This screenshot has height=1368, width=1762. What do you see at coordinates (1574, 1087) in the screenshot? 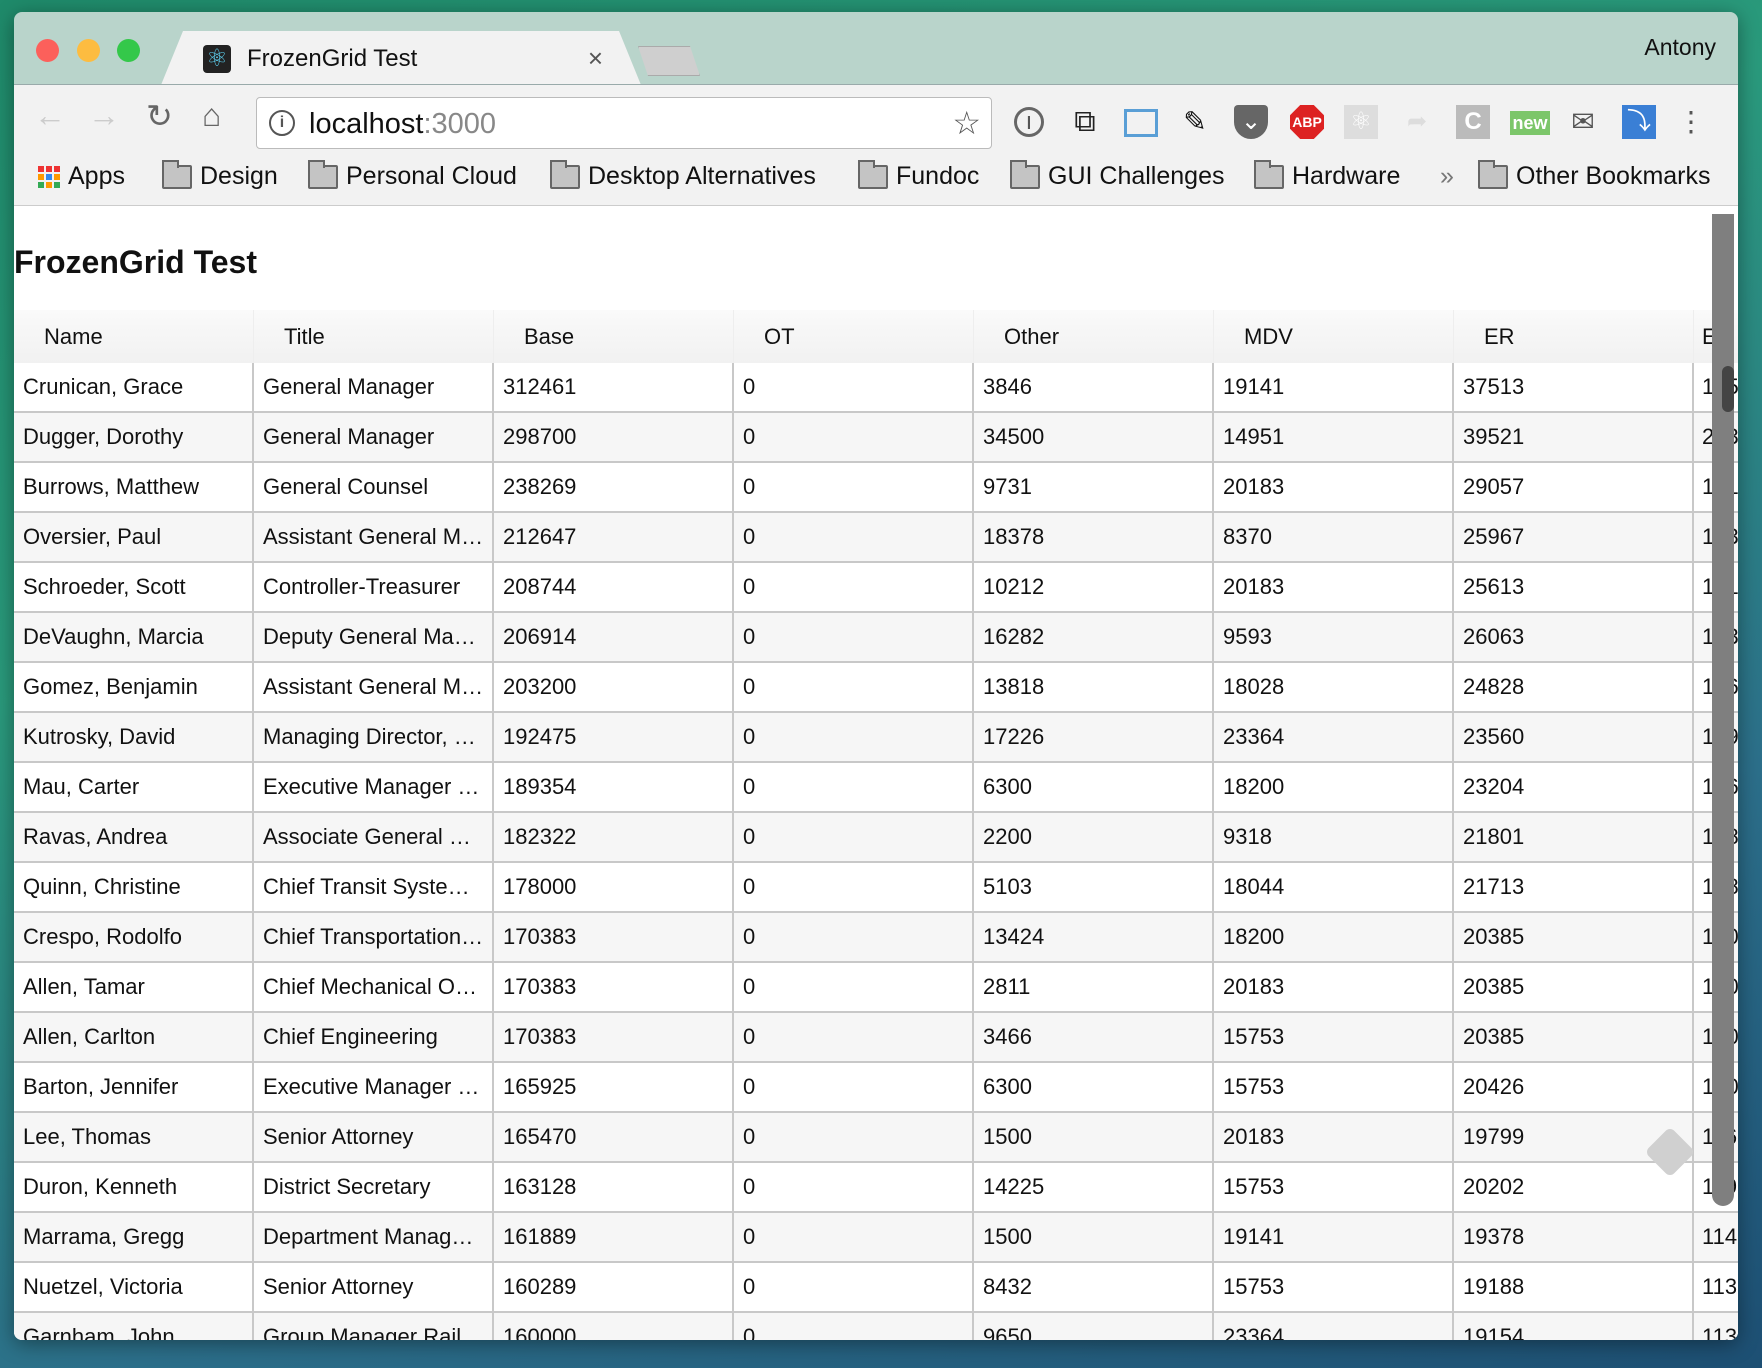
I see `cell-er: 20426` at bounding box center [1574, 1087].